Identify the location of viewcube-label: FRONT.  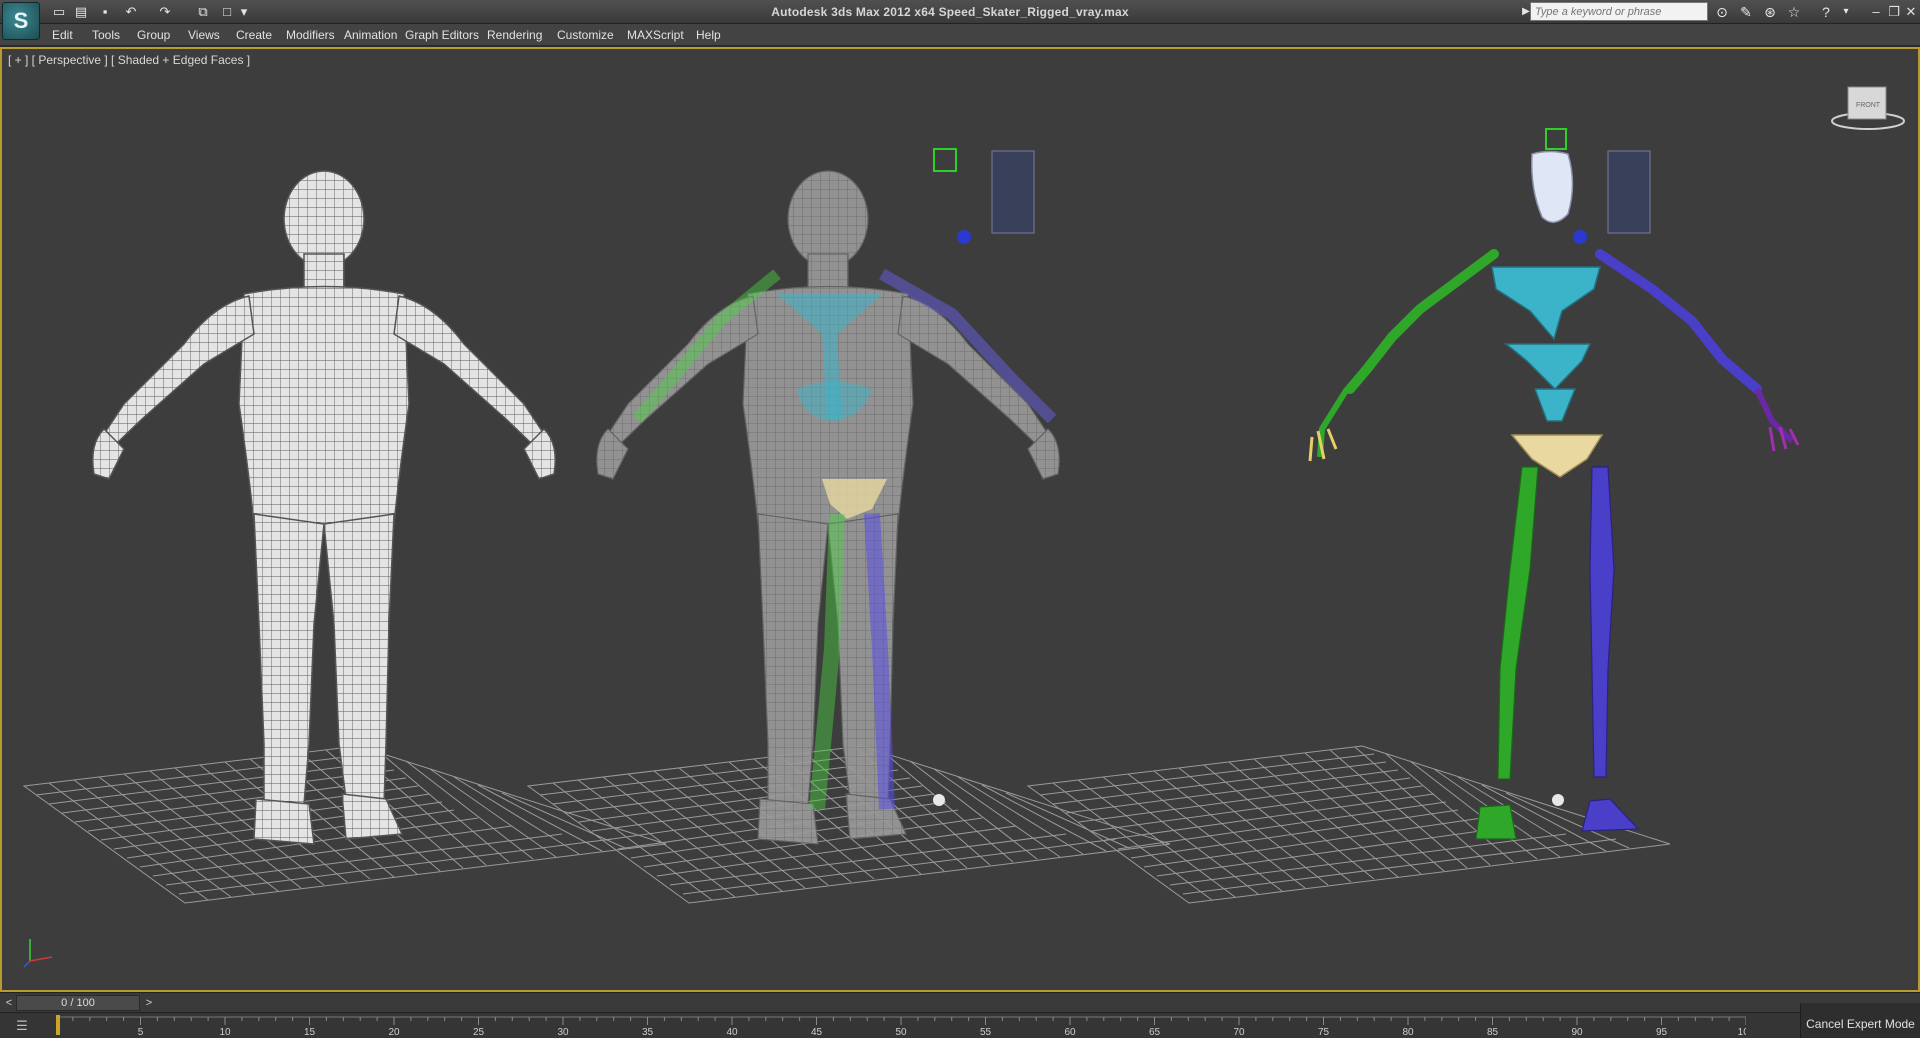
(1868, 105).